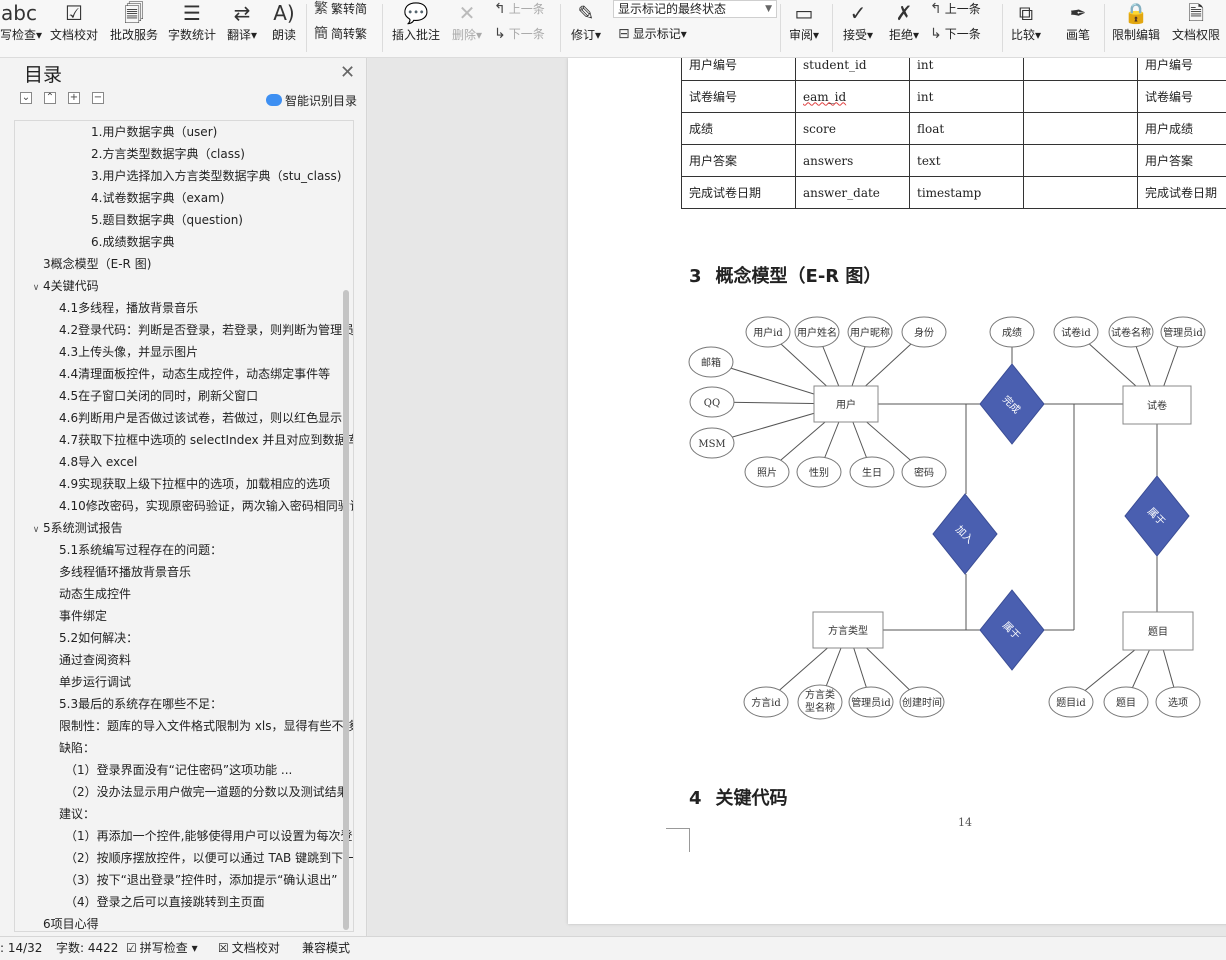  What do you see at coordinates (284, 21) in the screenshot?
I see `read-aloud-button: A) 朗读` at bounding box center [284, 21].